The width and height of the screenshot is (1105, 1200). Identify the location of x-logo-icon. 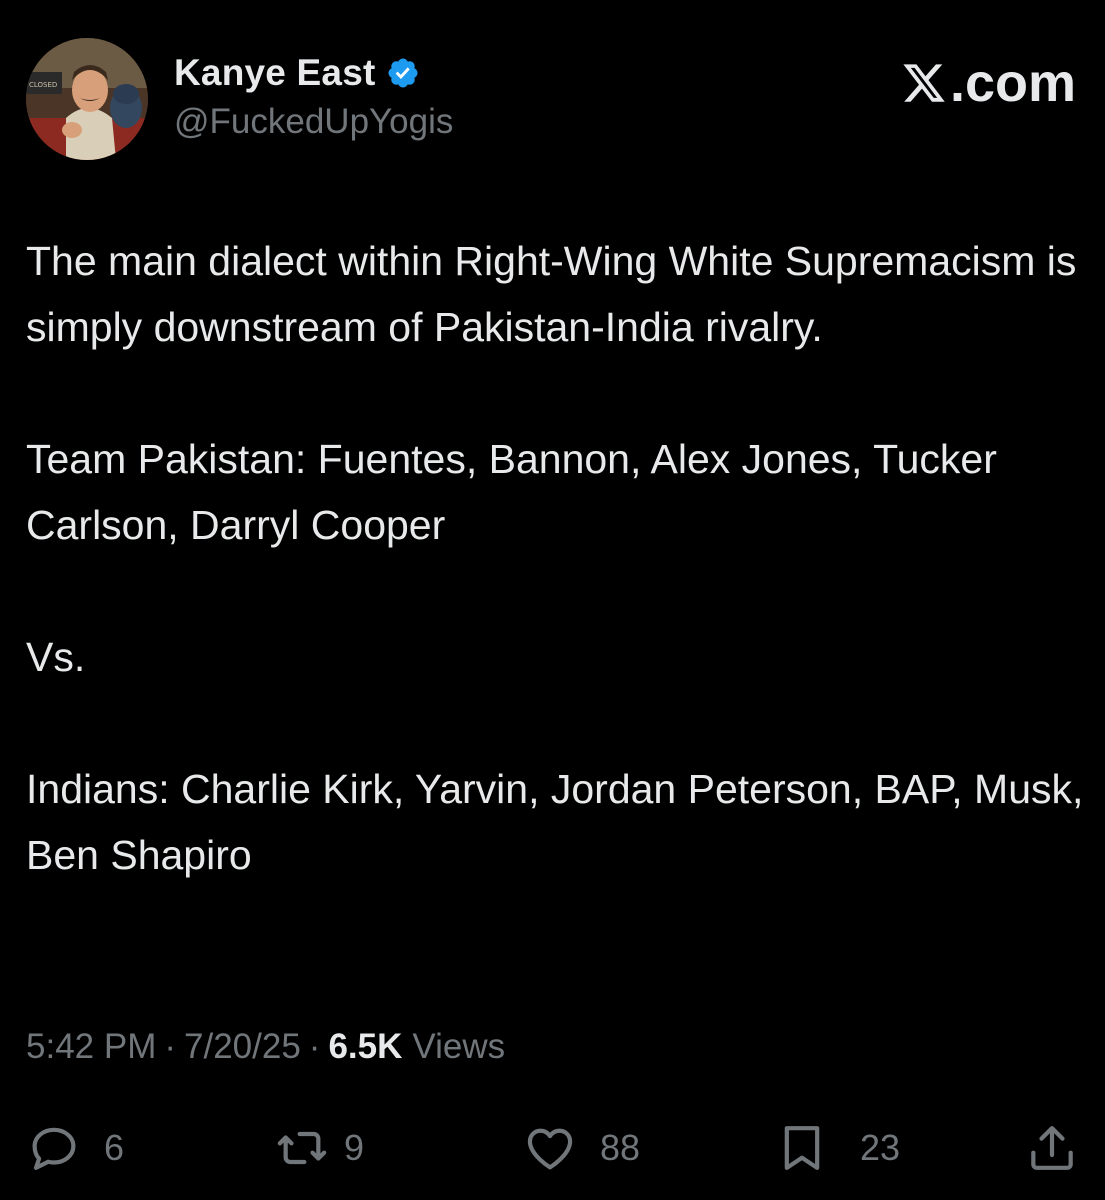
(924, 83).